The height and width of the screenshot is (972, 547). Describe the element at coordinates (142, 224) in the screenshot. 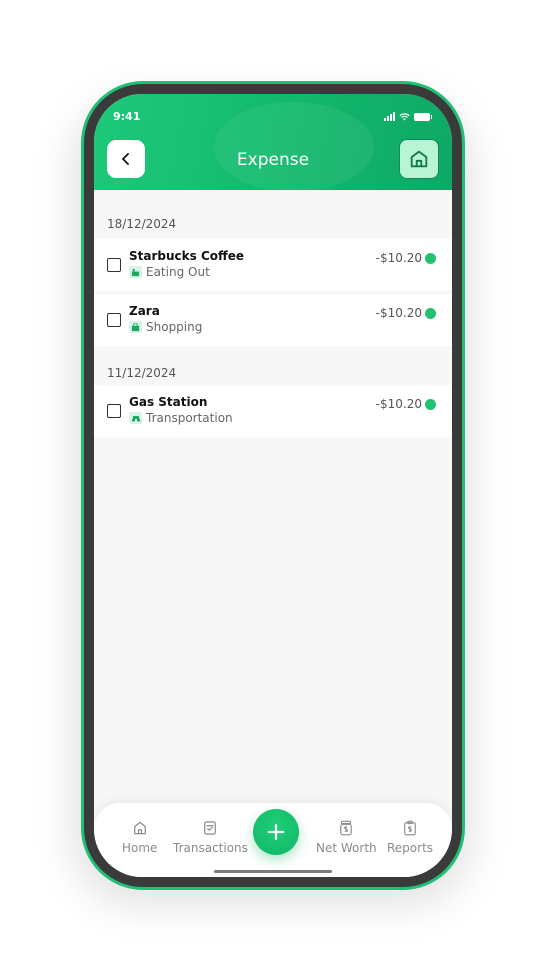

I see `date-header: 18/12/2024` at that location.